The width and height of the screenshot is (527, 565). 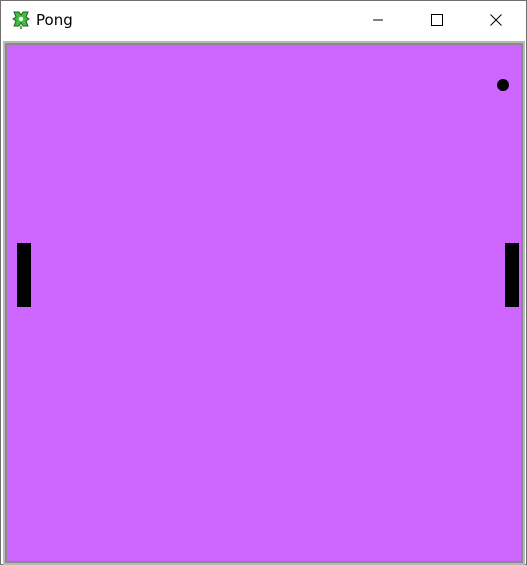 What do you see at coordinates (24, 275) in the screenshot?
I see `left-paddle` at bounding box center [24, 275].